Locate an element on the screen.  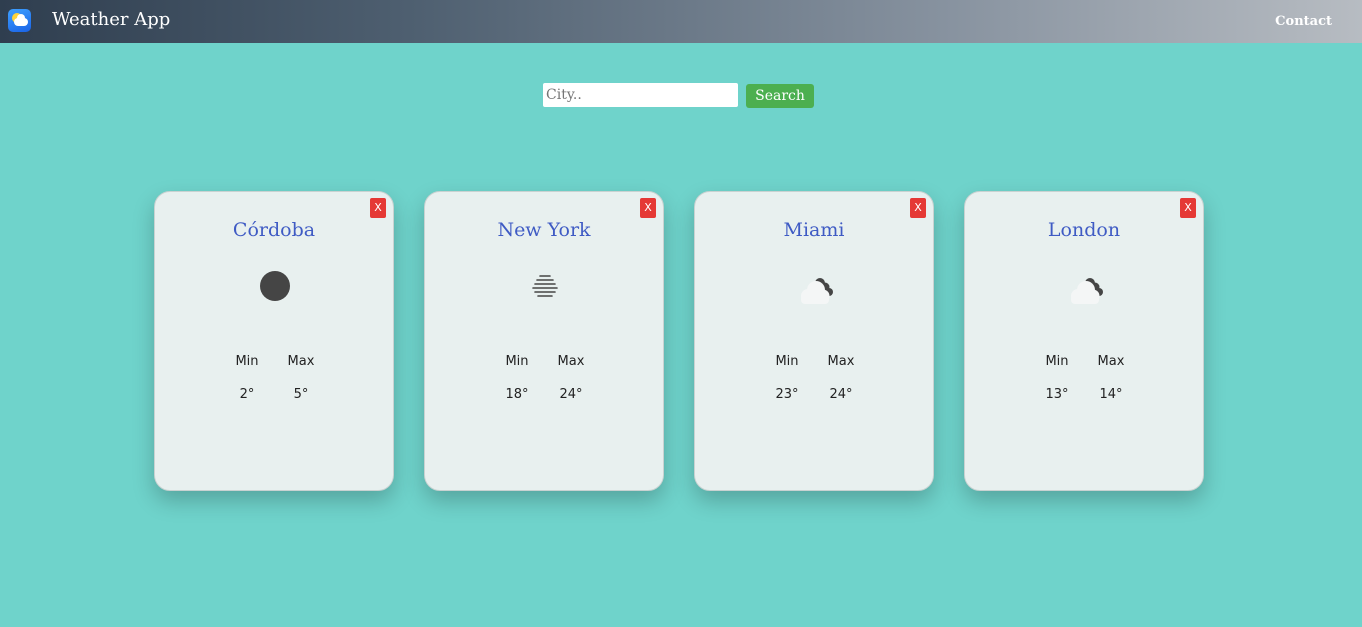
city-name: New York is located at coordinates (544, 230).